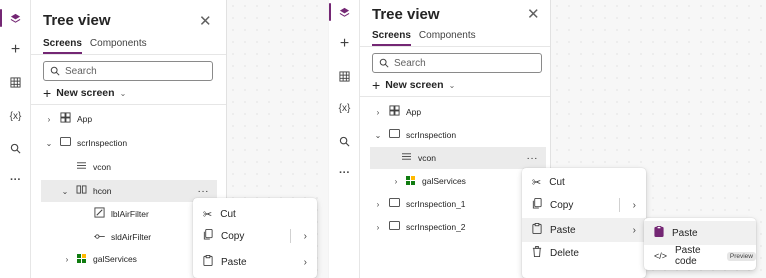 Image resolution: width=766 pixels, height=278 pixels. Describe the element at coordinates (741, 256) in the screenshot. I see `preview-badge: Preview` at that location.